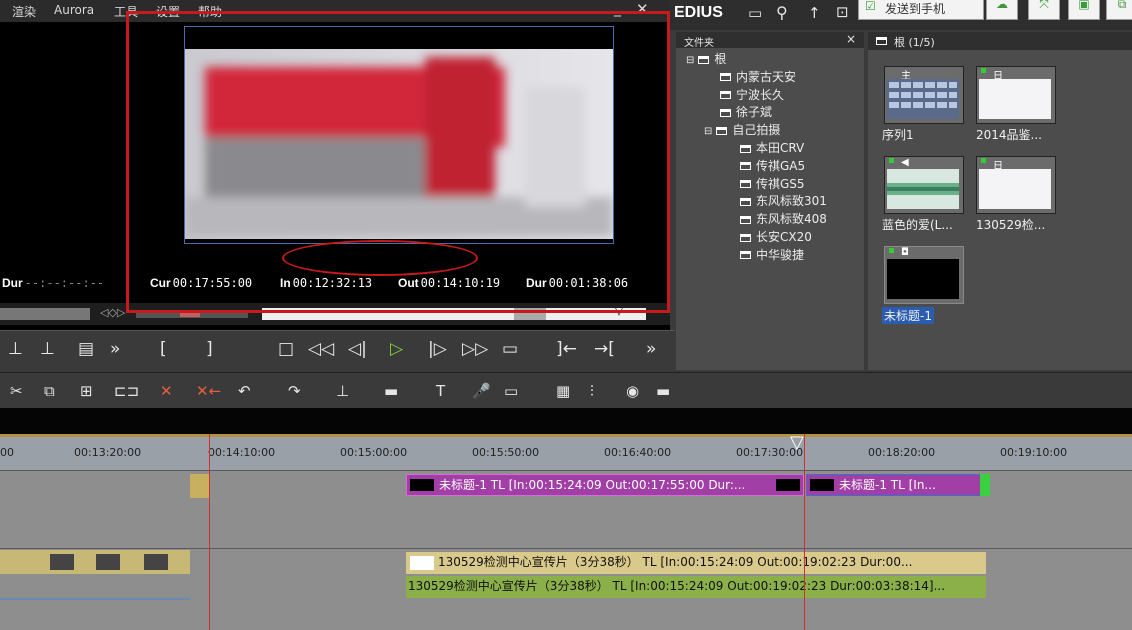 The image size is (1132, 630). I want to click on ruler-label: 00:13:20:00, so click(108, 452).